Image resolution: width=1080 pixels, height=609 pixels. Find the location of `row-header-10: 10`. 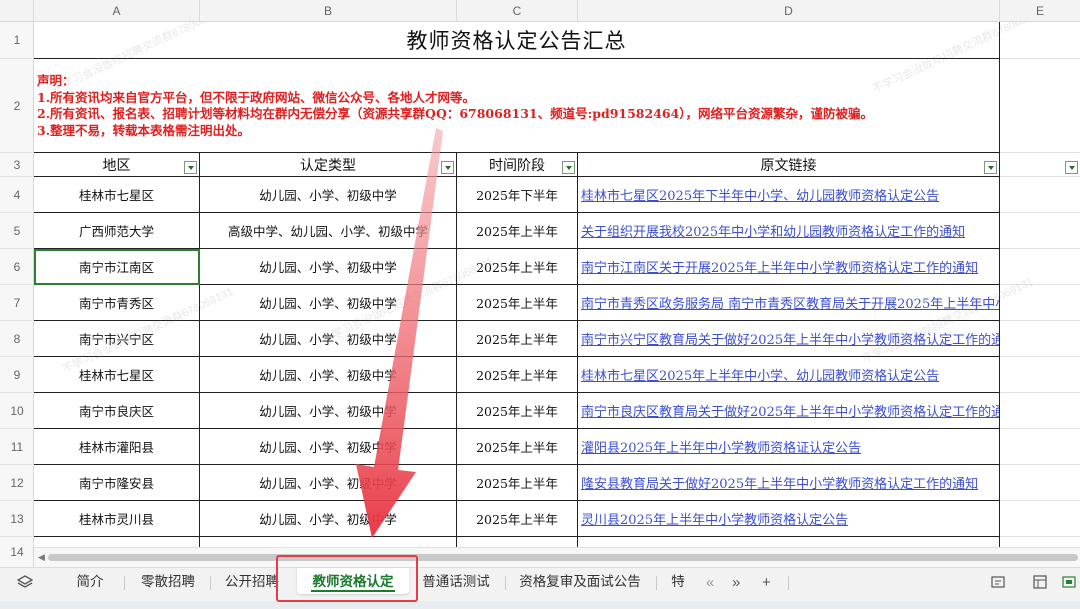

row-header-10: 10 is located at coordinates (17, 411).